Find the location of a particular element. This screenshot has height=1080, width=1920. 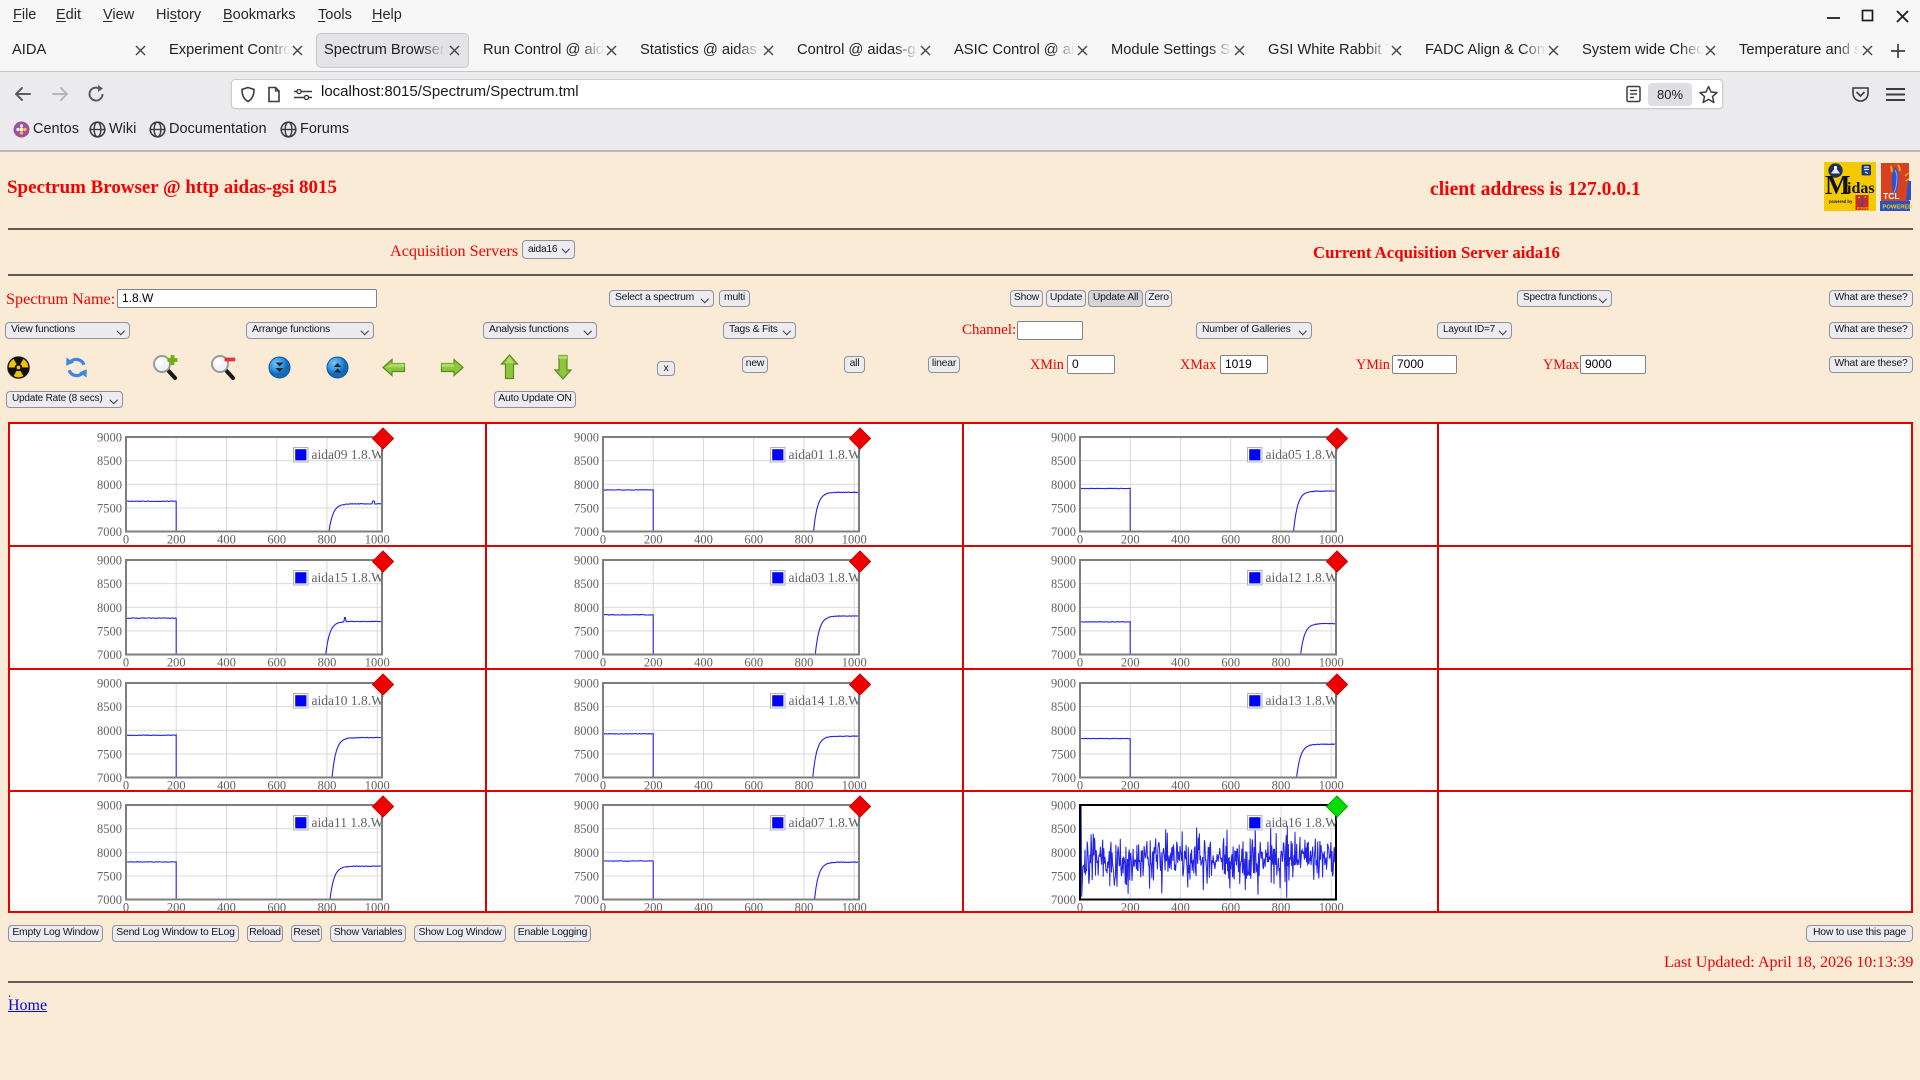

svg-text: idas is located at coordinates (1861, 188).